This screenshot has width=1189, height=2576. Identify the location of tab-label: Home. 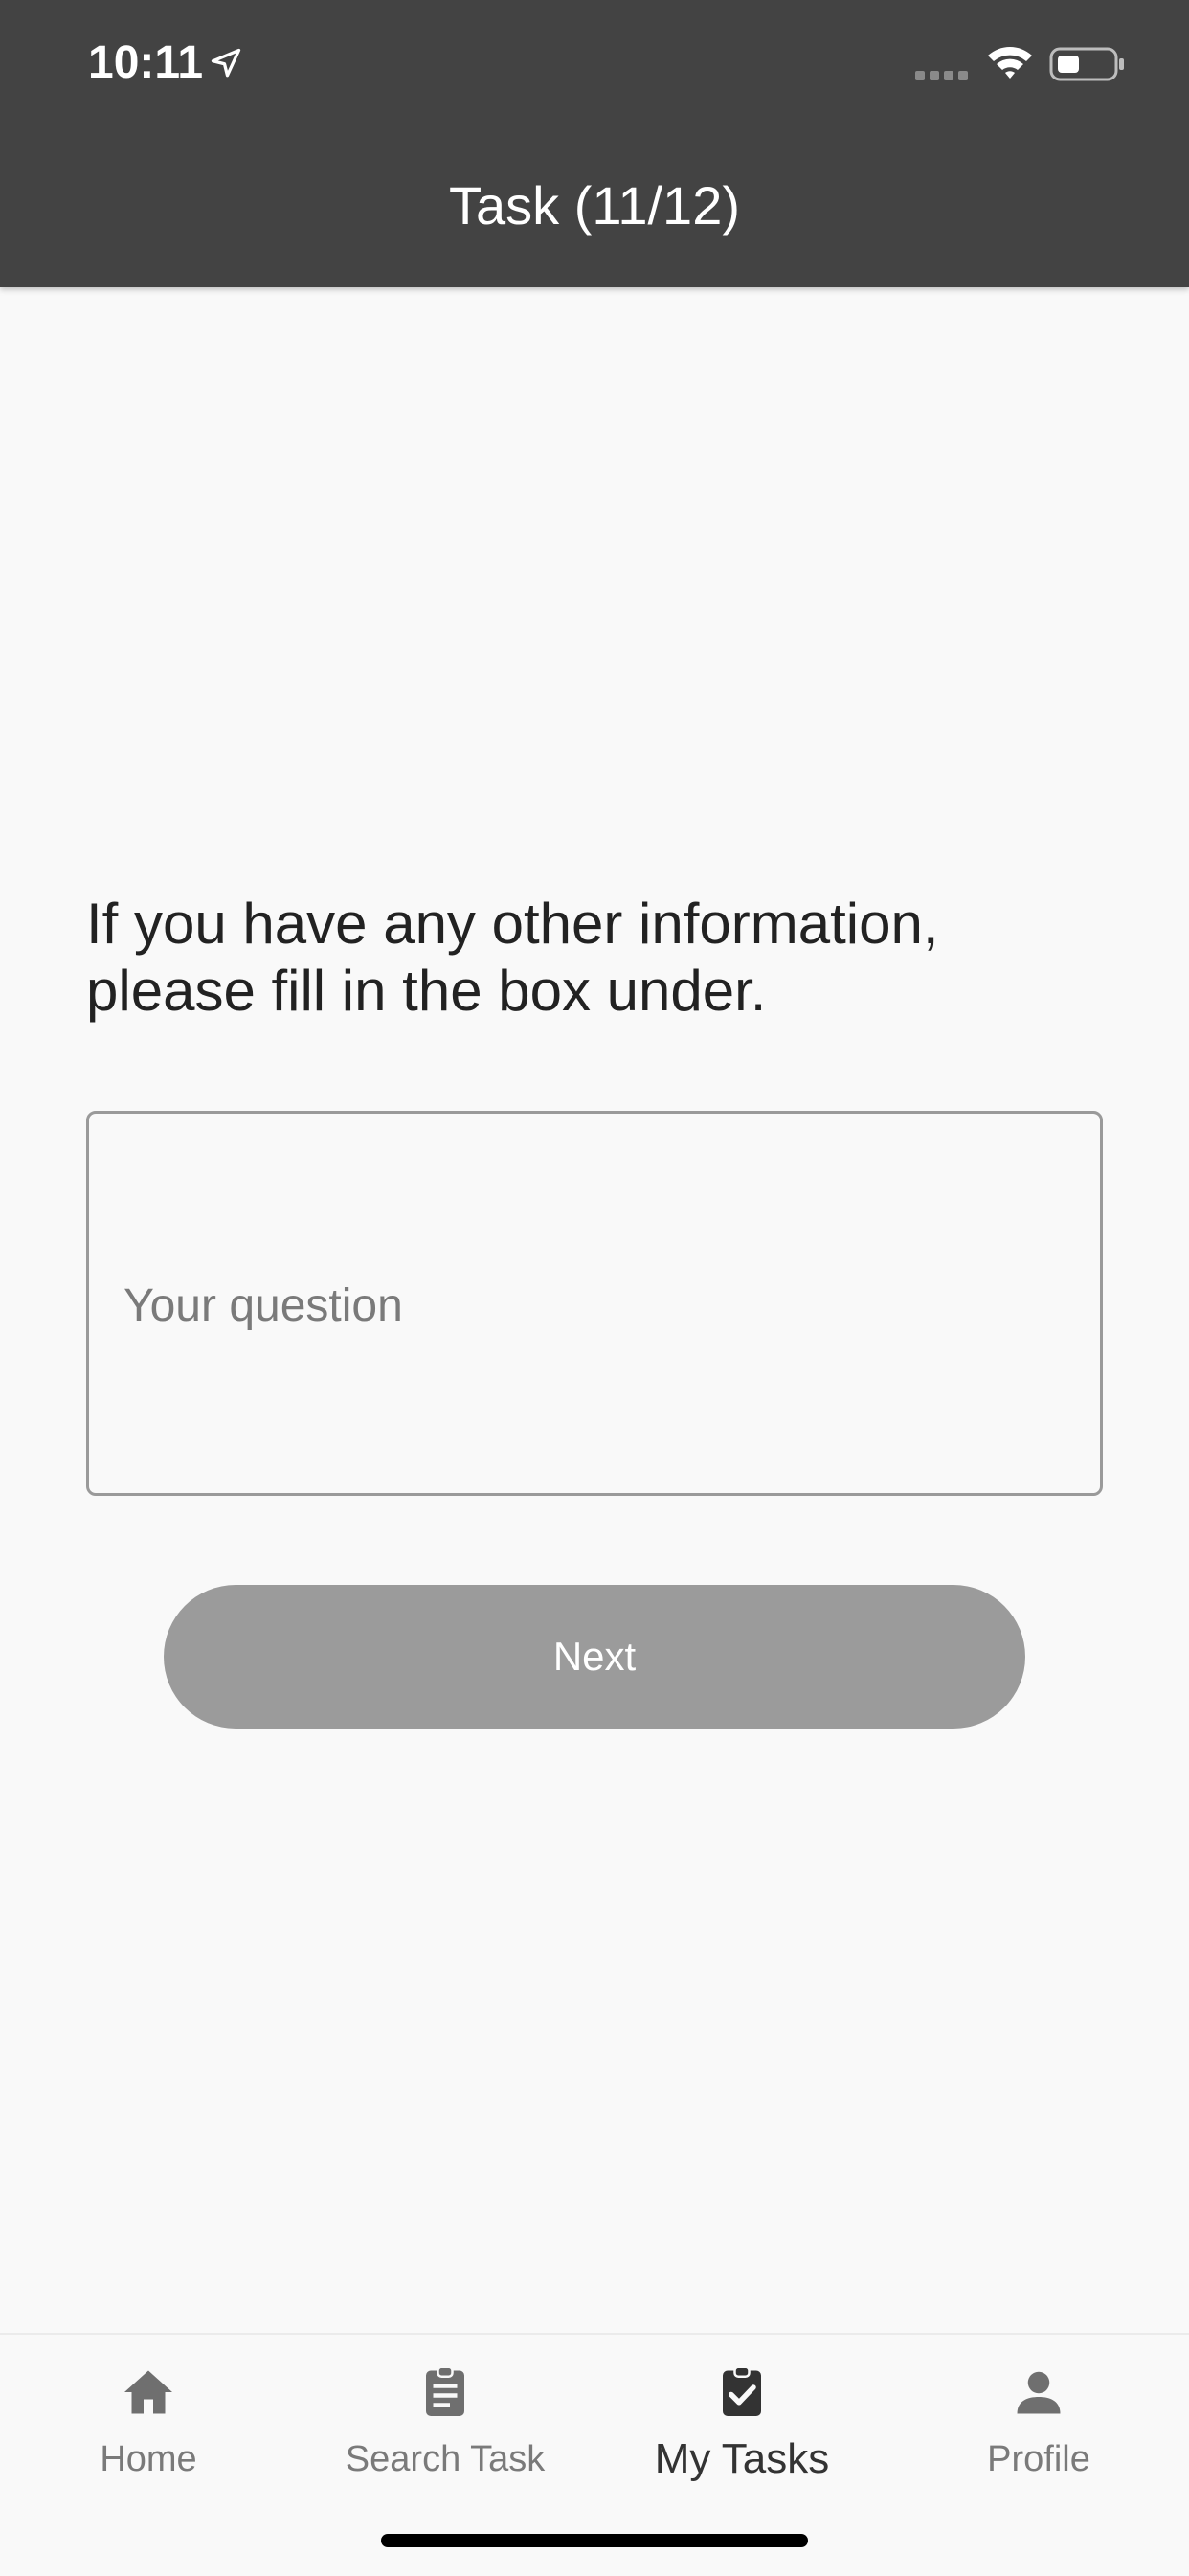
(148, 2459).